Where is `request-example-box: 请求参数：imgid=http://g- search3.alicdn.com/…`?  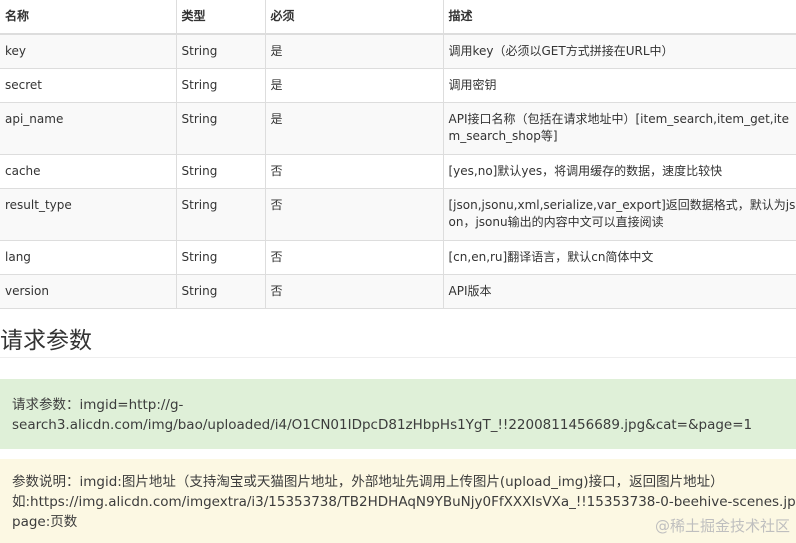
request-example-box: 请求参数：imgid=http://g- search3.alicdn.com/… is located at coordinates (398, 414).